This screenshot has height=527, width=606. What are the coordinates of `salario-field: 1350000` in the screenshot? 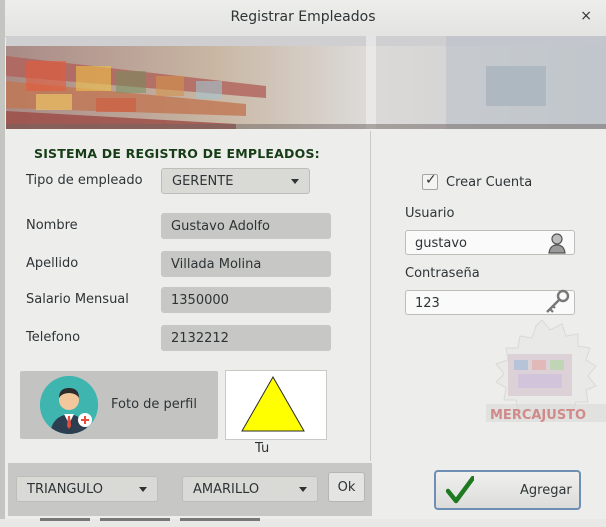 It's located at (246, 300).